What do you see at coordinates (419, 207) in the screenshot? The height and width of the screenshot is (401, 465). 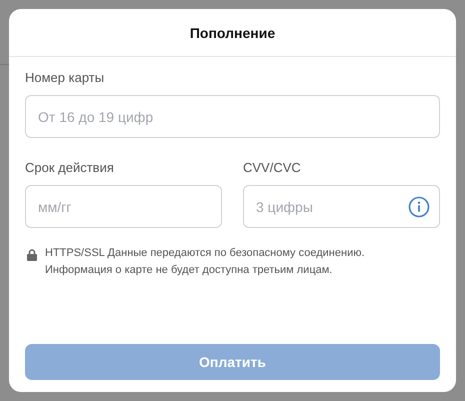 I see `info-icon` at bounding box center [419, 207].